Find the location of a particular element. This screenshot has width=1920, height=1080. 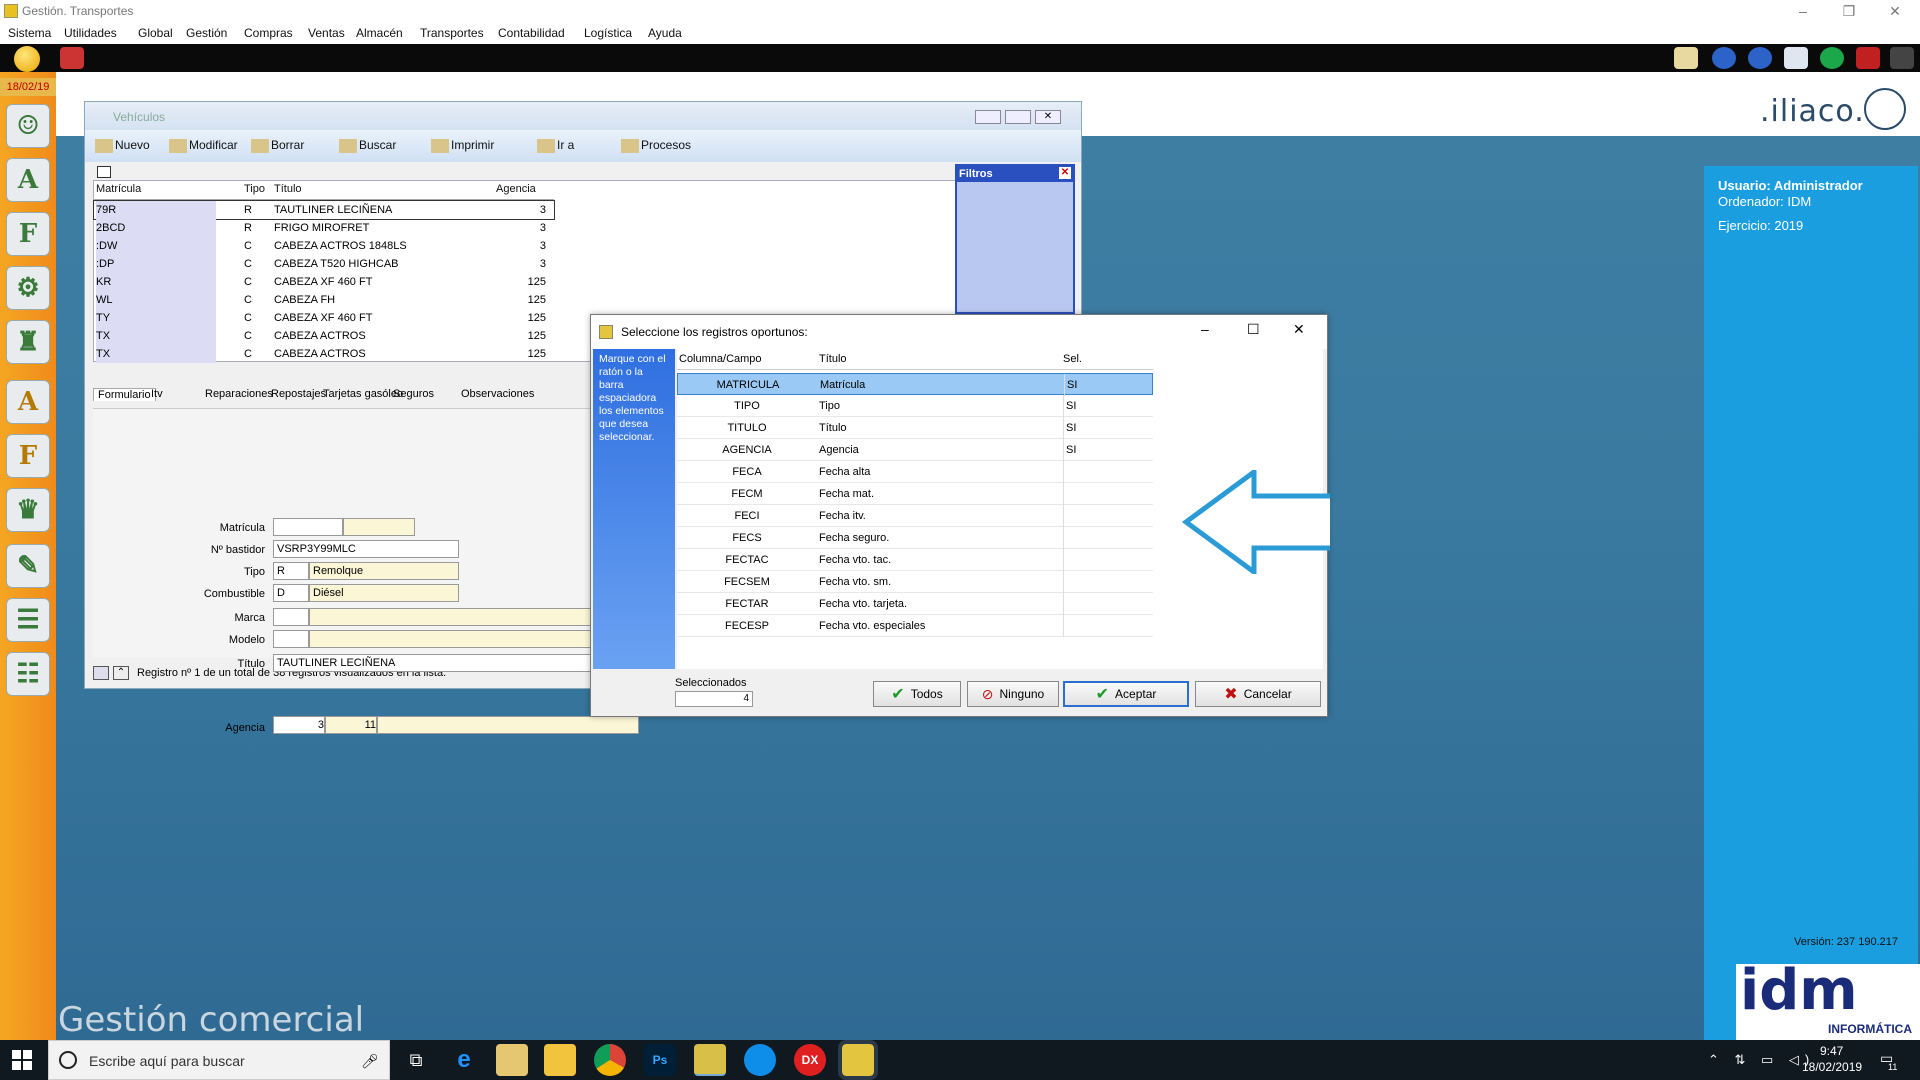

edge-icon: e is located at coordinates (464, 1060).